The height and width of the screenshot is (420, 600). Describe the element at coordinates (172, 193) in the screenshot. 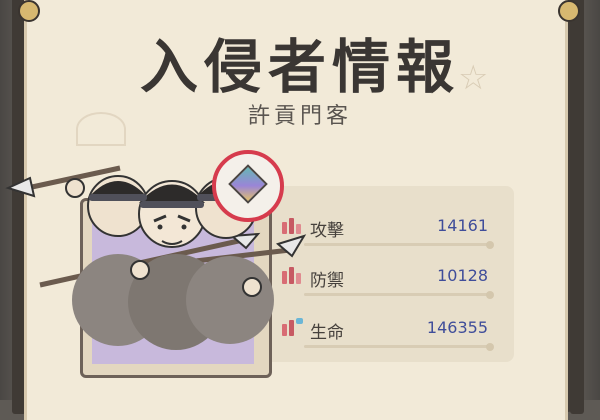

I see `hair-icon` at that location.